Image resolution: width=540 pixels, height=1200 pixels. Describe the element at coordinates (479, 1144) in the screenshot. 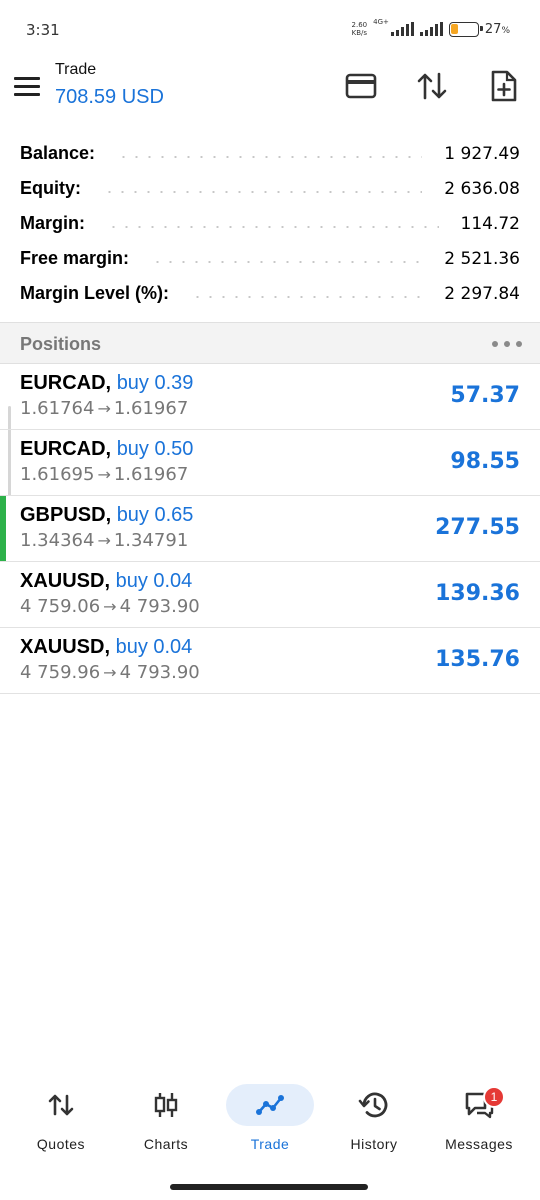

I see `nav-label: Messages` at that location.